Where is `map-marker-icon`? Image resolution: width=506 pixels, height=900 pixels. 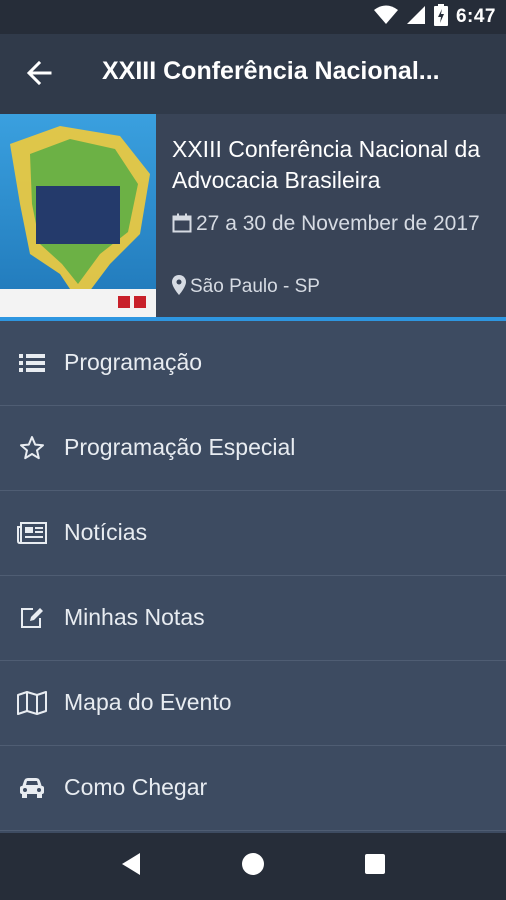 map-marker-icon is located at coordinates (179, 289).